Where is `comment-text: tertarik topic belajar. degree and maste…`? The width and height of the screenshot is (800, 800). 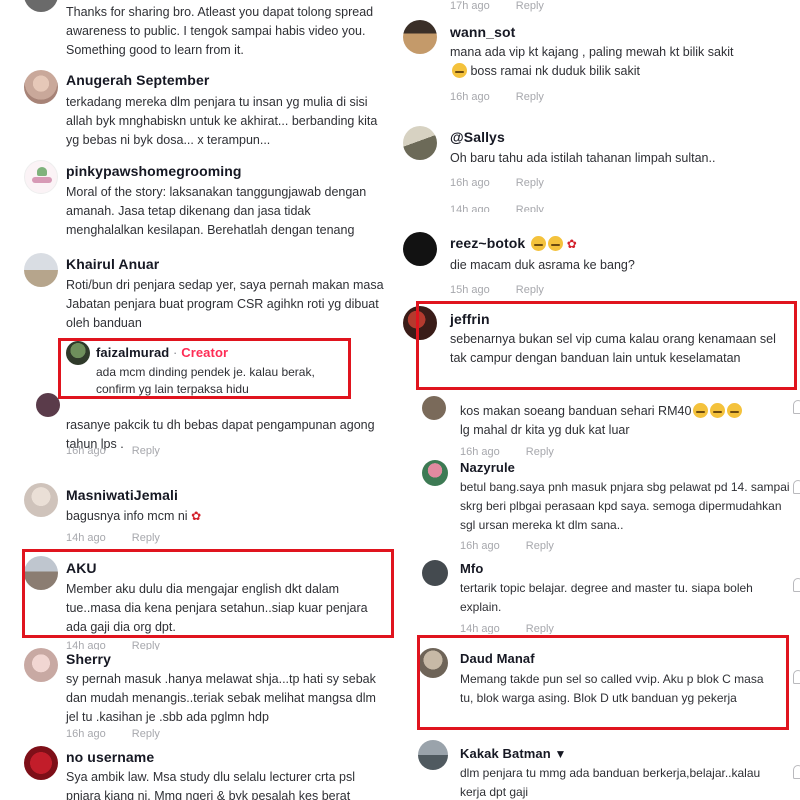
comment-text: tertarik topic belajar. degree and maste… is located at coordinates (606, 597).